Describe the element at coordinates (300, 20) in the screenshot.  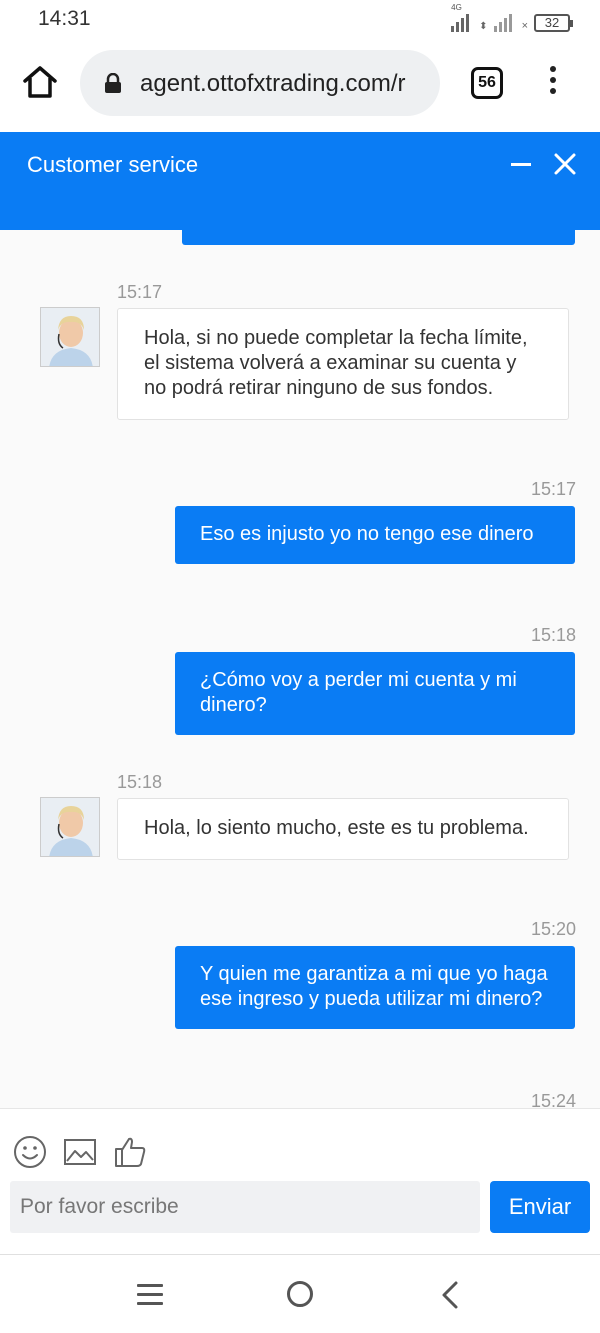
I see `status-bar: 14:31 4G ⬍ × 32` at that location.